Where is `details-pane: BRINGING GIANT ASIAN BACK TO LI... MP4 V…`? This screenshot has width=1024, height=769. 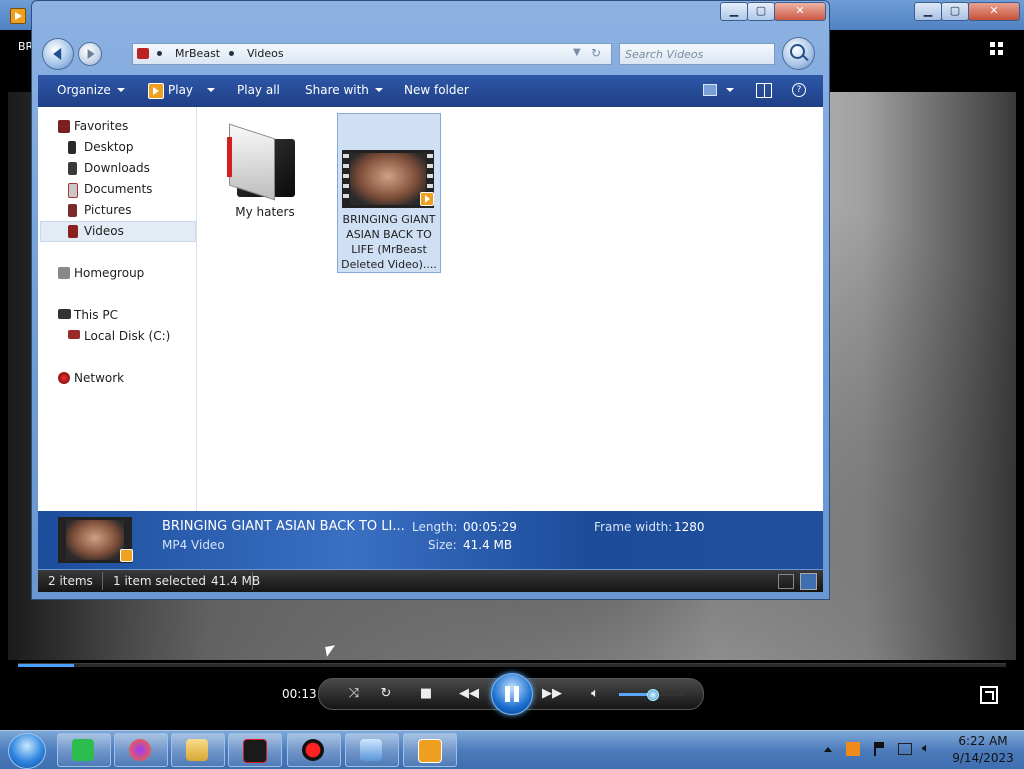 details-pane: BRINGING GIANT ASIAN BACK TO LI... MP4 V… is located at coordinates (430, 540).